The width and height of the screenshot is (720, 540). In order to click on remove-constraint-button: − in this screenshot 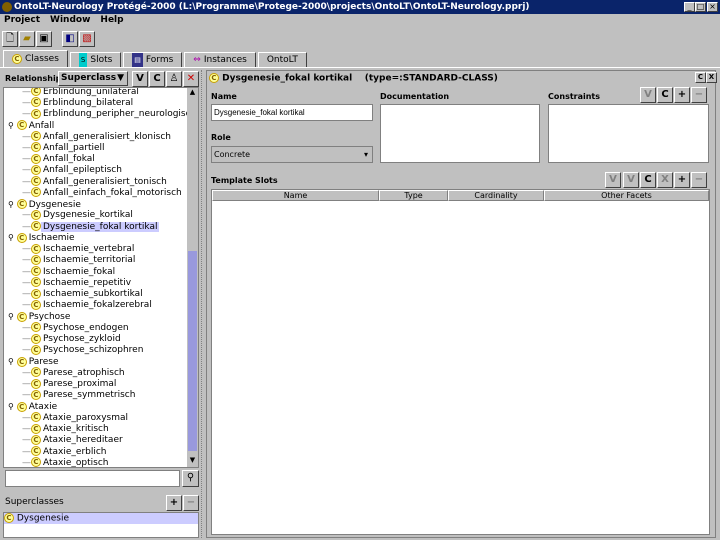, I will do `click(699, 95)`.